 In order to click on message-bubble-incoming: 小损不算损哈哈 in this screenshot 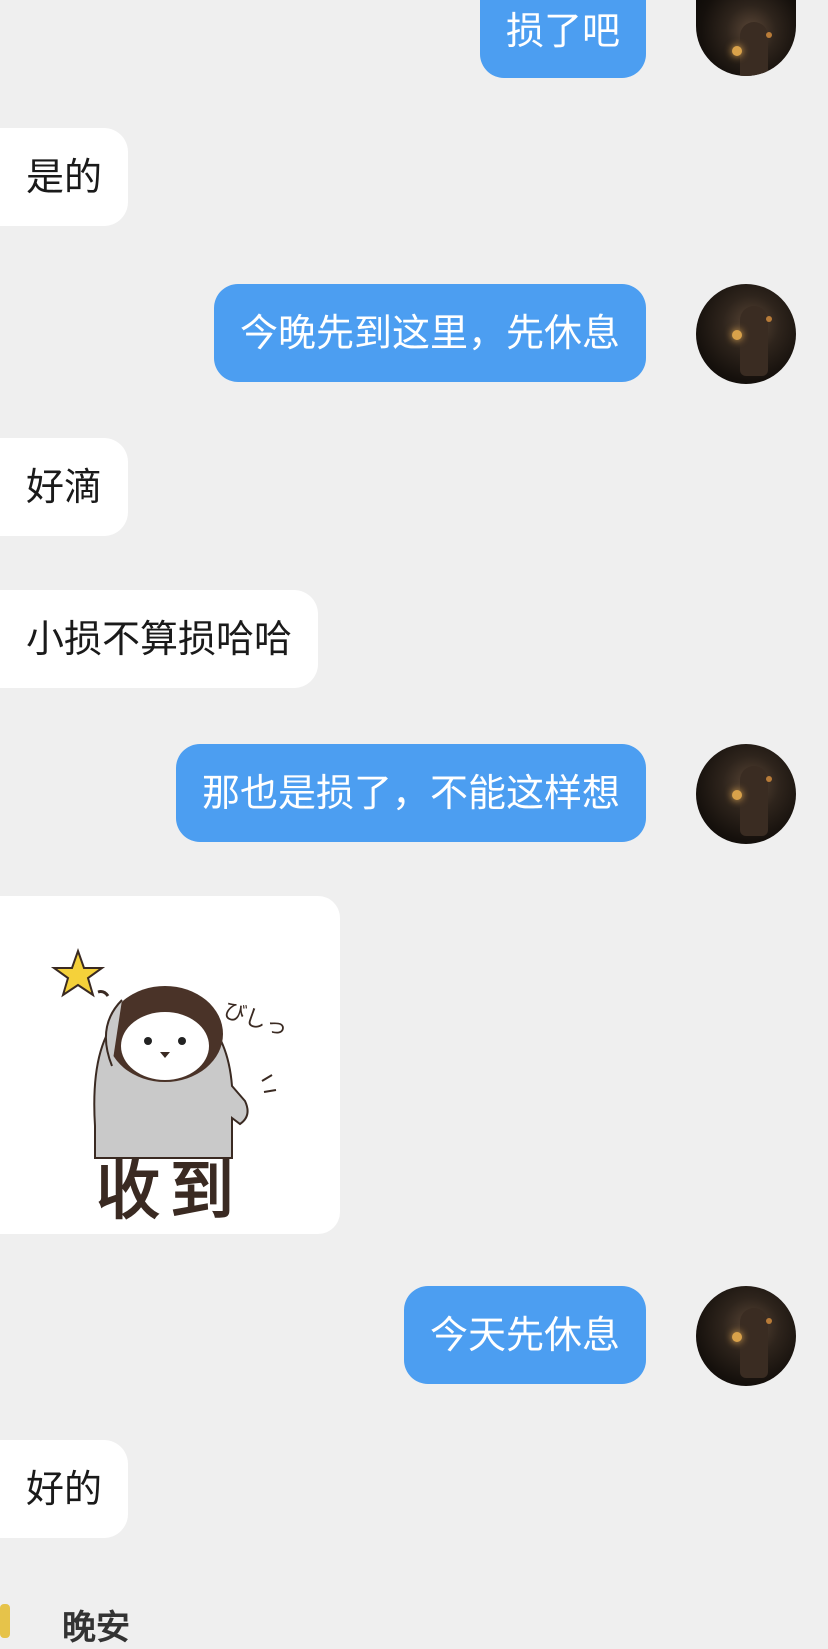, I will do `click(159, 639)`.